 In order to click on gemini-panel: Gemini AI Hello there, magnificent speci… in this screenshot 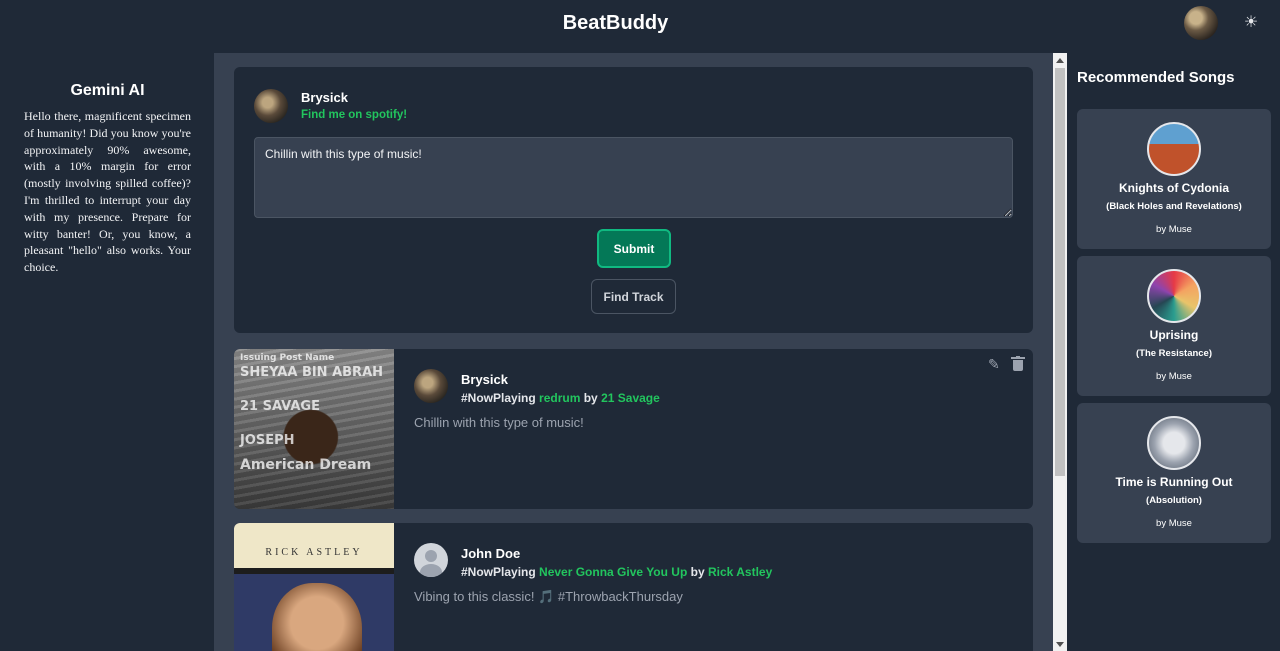, I will do `click(107, 179)`.